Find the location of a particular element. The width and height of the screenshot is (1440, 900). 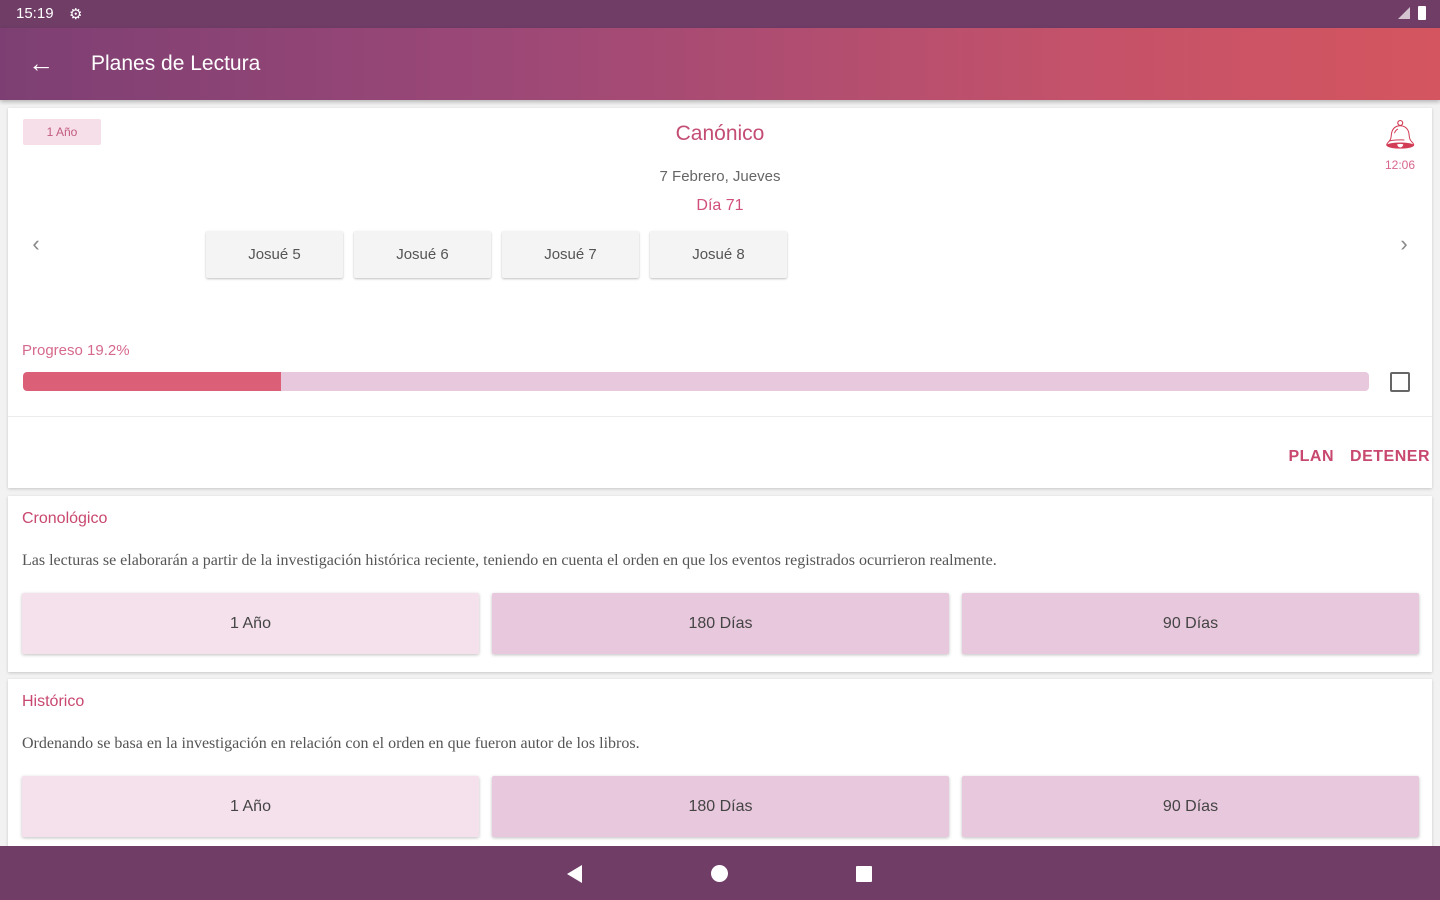

plan-card-title: Histórico is located at coordinates (53, 701).